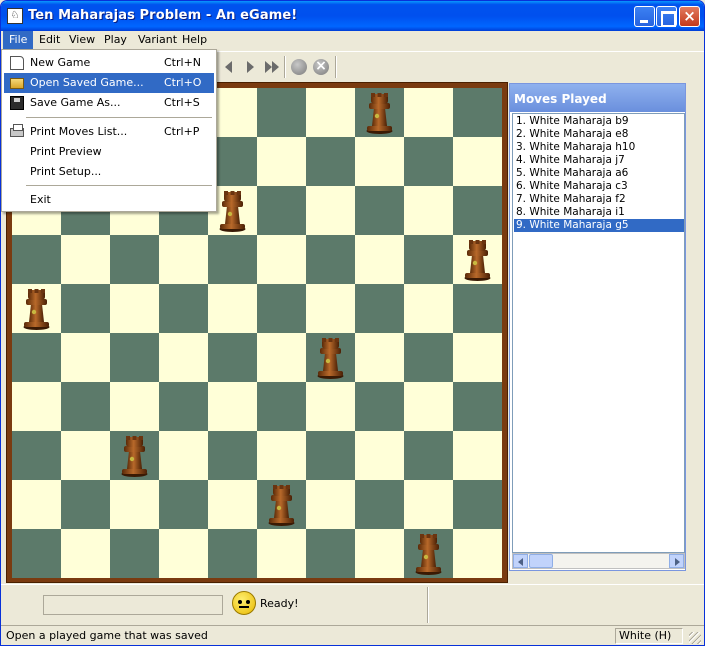 The image size is (705, 646). Describe the element at coordinates (330, 161) in the screenshot. I see `board-square-g9` at that location.